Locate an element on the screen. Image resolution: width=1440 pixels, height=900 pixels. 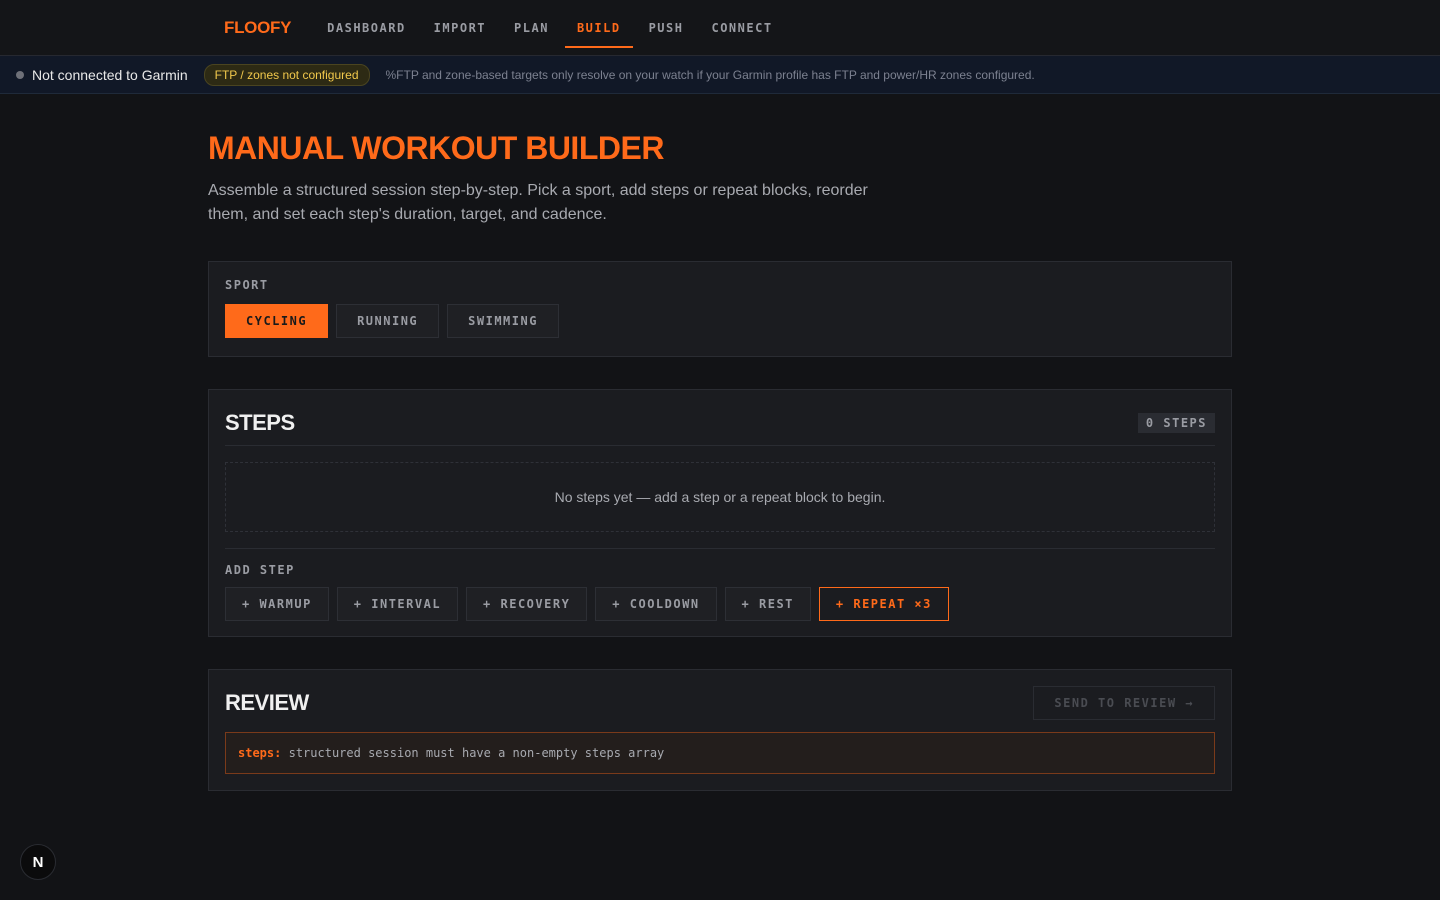
send-to-review-button: SEND TO REVIEW → is located at coordinates (1124, 703).